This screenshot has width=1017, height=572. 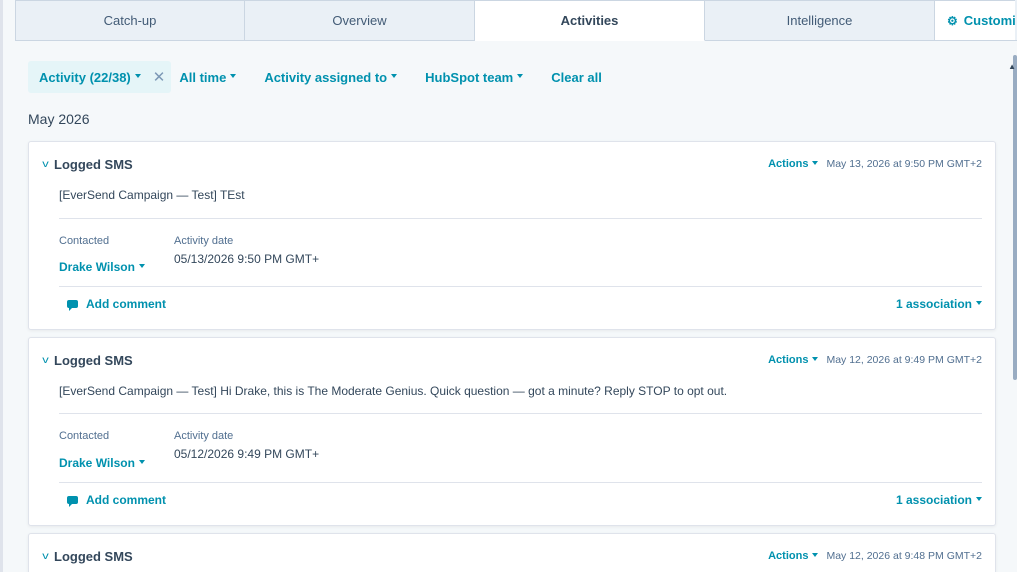 I want to click on assigned-filter-dropdown: Activity assigned to, so click(x=331, y=77).